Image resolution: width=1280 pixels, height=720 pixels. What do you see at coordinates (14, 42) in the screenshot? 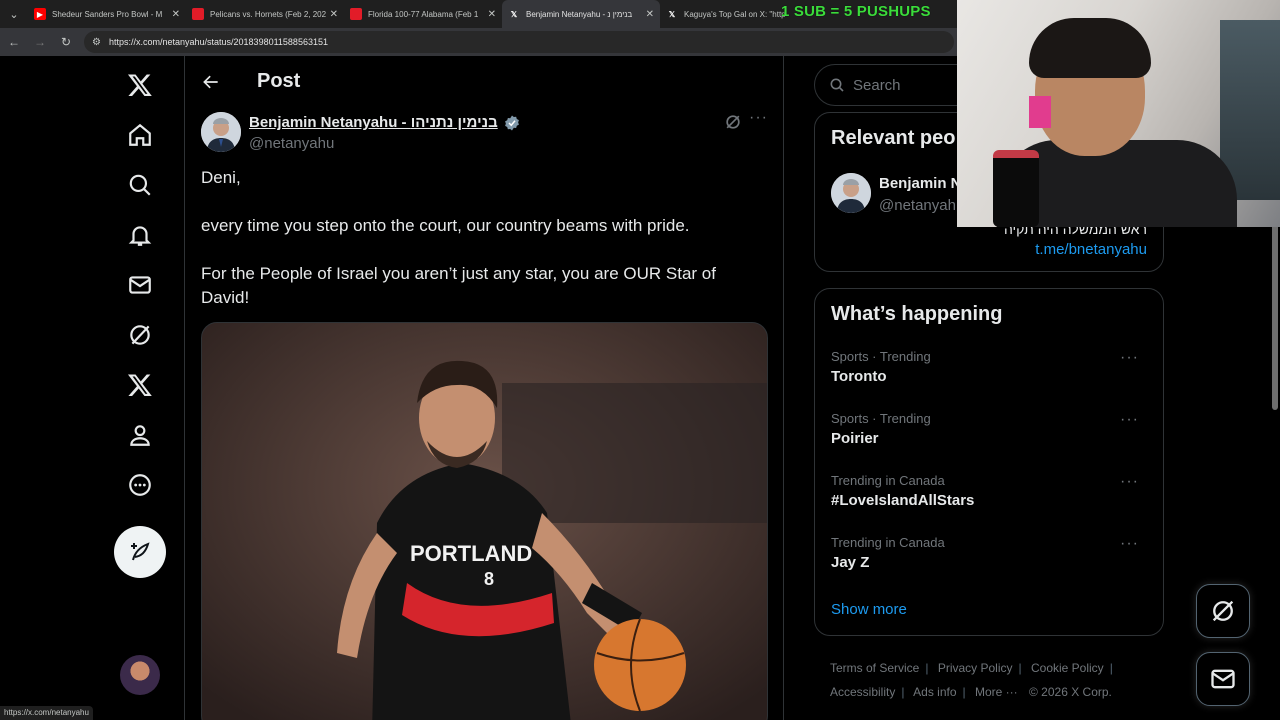
I see `back-icon: ←` at bounding box center [14, 42].